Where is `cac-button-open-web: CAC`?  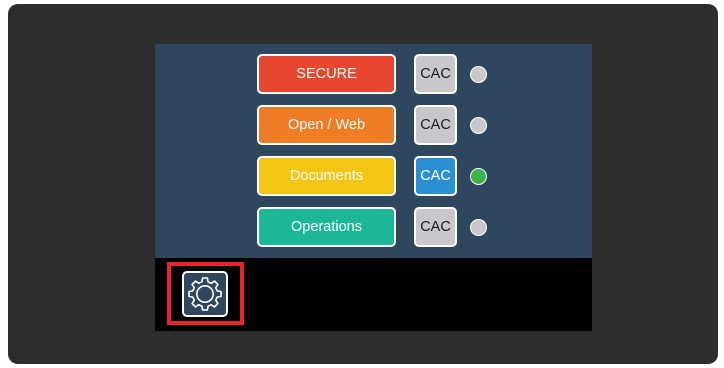
cac-button-open-web: CAC is located at coordinates (435, 125).